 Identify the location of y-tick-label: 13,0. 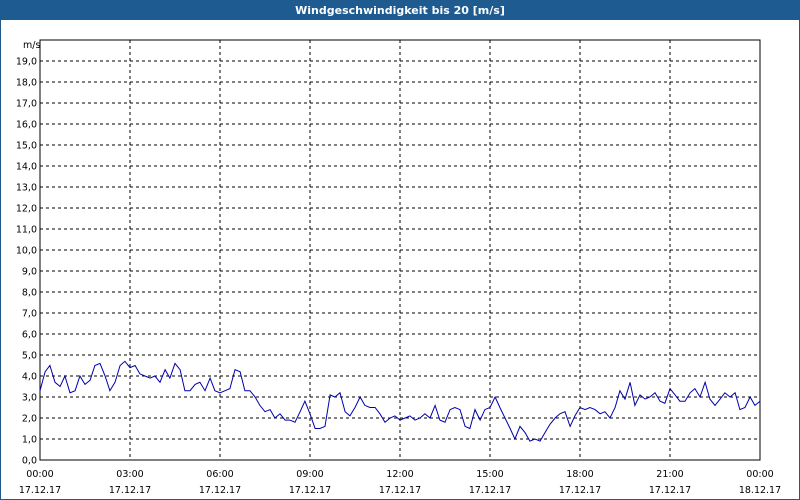
(26, 188).